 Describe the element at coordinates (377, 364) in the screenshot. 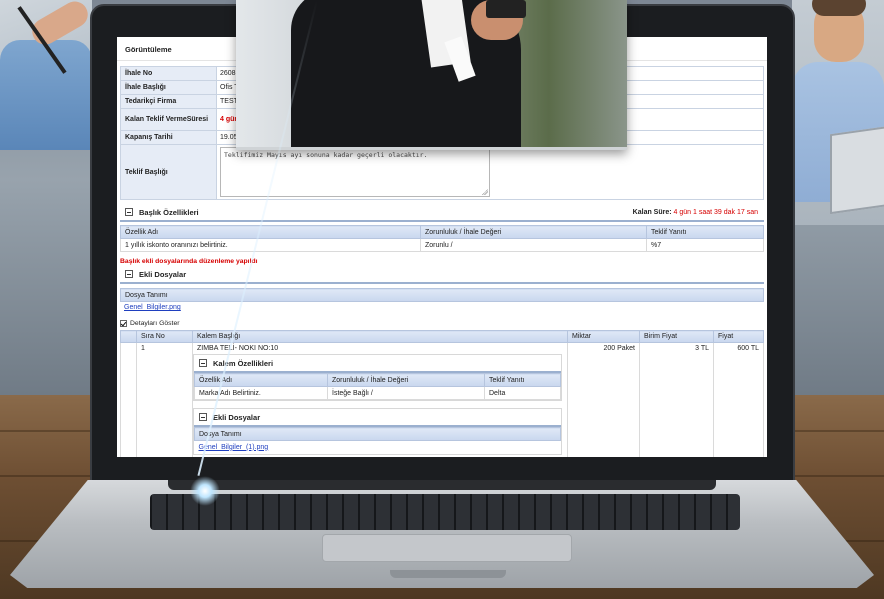

I see `item-features-header: Kalem Özellikleri` at that location.